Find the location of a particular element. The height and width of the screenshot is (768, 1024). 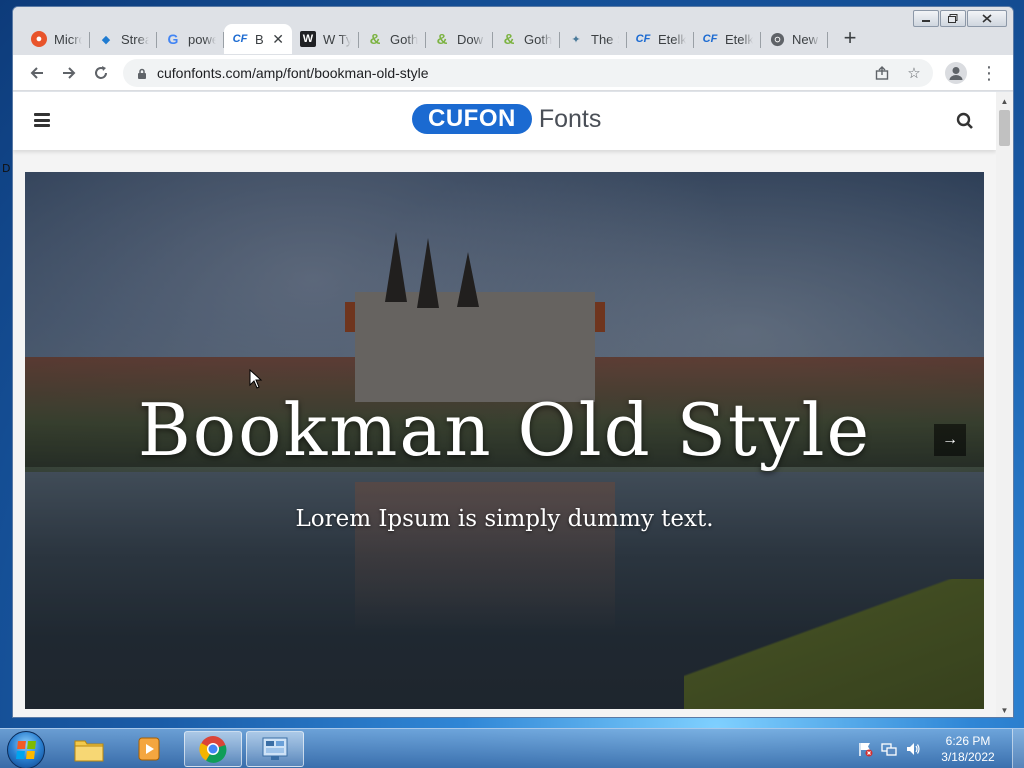

tab: New is located at coordinates (794, 39).